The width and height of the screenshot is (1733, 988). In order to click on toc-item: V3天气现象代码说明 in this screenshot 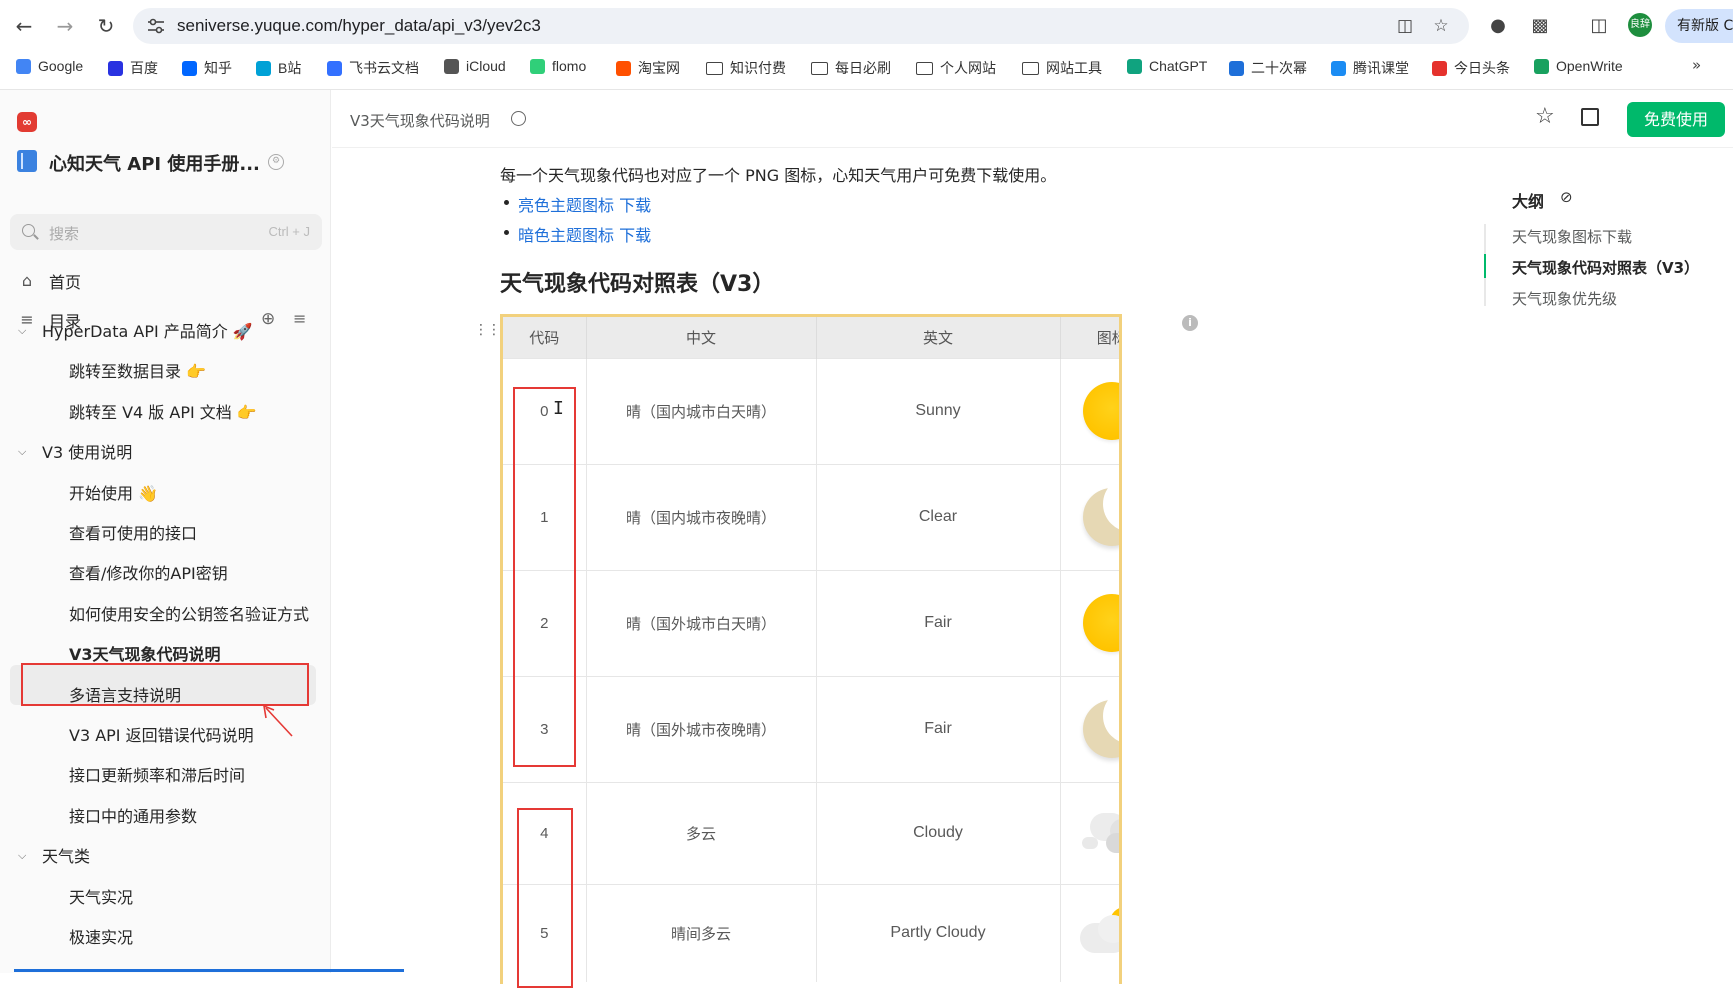, I will do `click(145, 653)`.